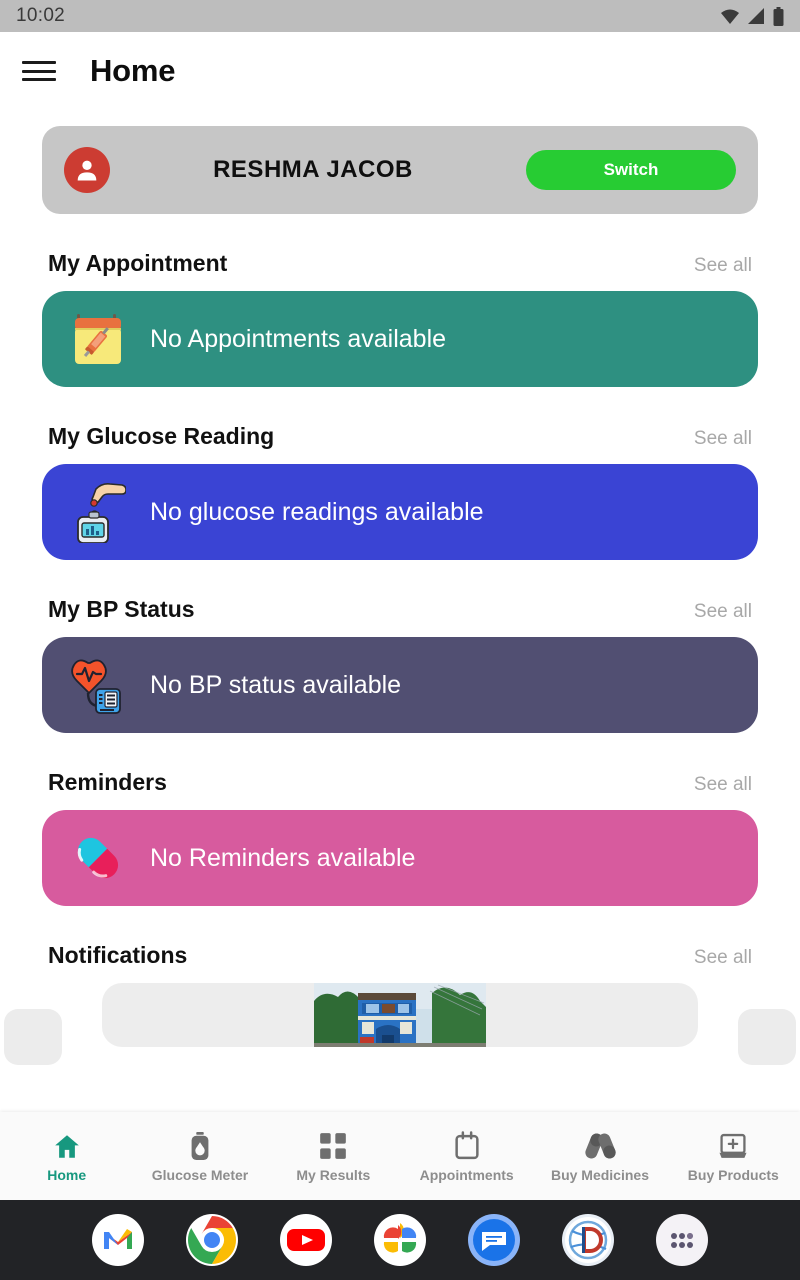 The image size is (800, 1280). I want to click on see-all-notifications: See all, so click(723, 958).